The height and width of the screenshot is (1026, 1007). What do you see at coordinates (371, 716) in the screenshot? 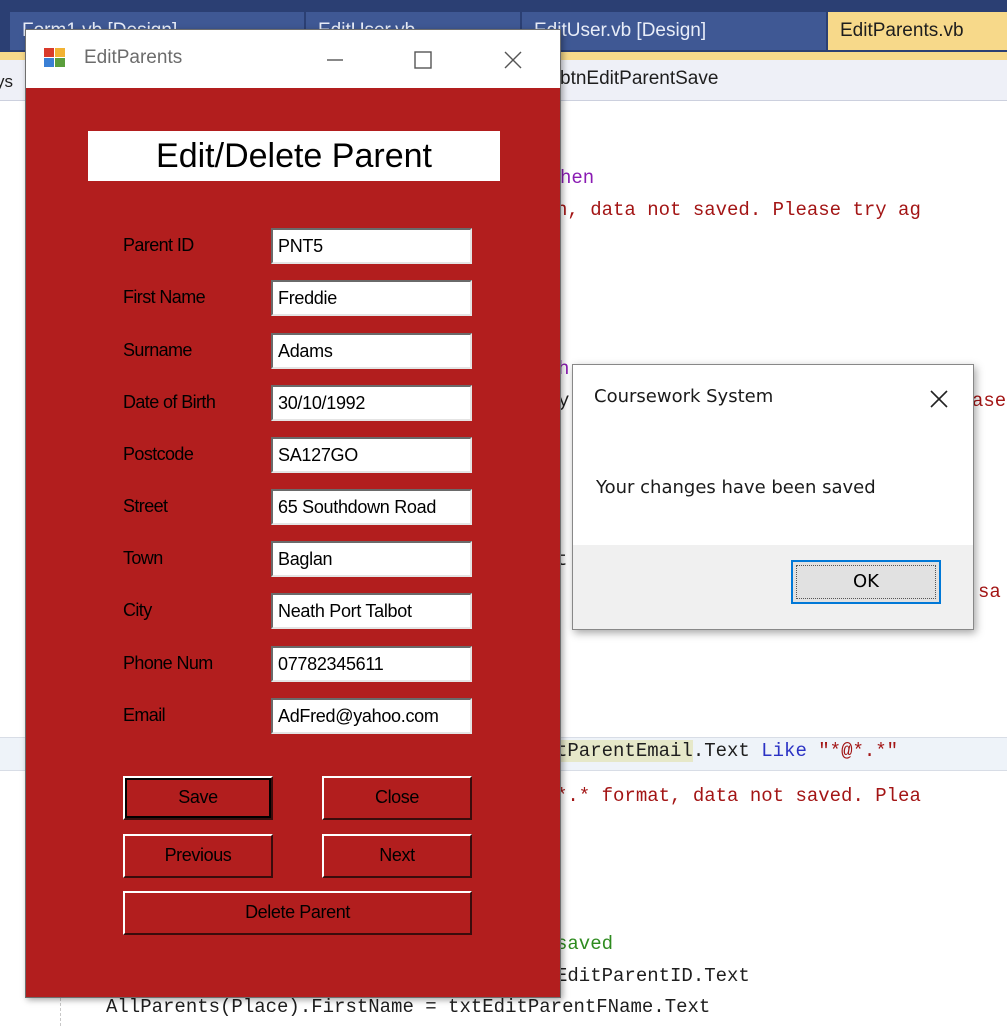
I see `email-field: AdFred@yahoo.com` at bounding box center [371, 716].